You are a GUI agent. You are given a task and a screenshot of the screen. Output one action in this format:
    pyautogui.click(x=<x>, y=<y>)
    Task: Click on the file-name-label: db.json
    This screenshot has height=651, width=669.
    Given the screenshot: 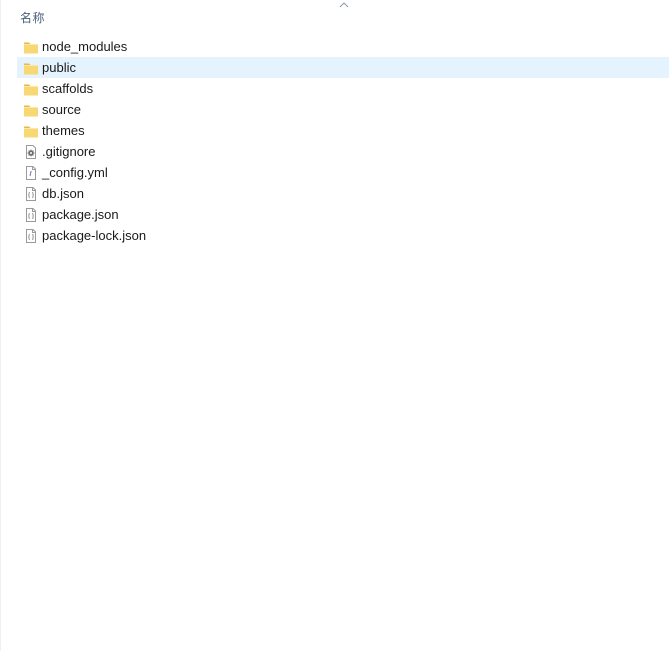 What is the action you would take?
    pyautogui.click(x=63, y=193)
    